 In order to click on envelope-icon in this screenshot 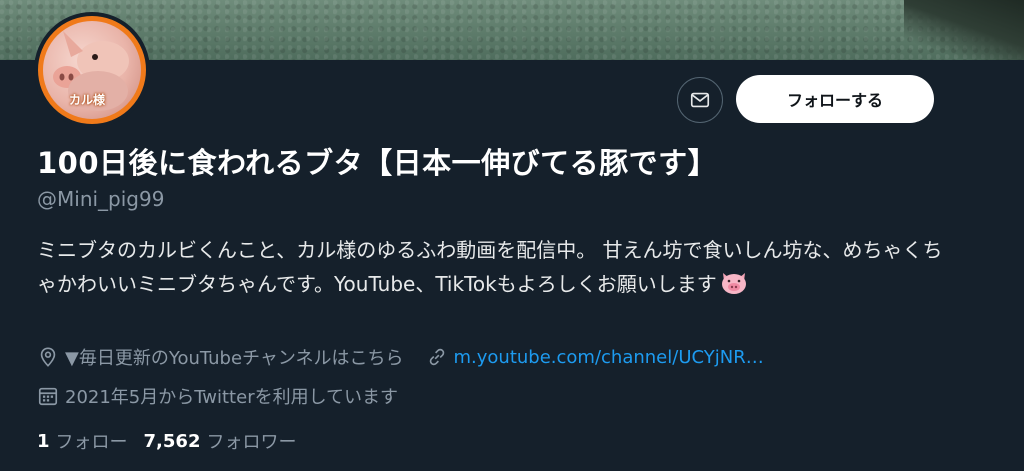, I will do `click(700, 100)`.